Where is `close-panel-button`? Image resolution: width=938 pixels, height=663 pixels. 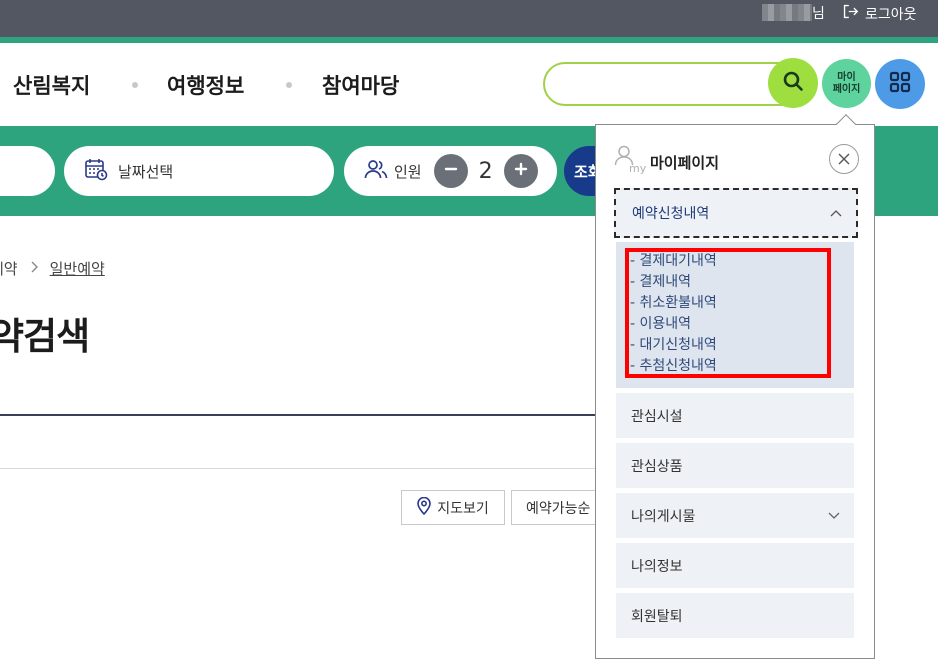 close-panel-button is located at coordinates (844, 159).